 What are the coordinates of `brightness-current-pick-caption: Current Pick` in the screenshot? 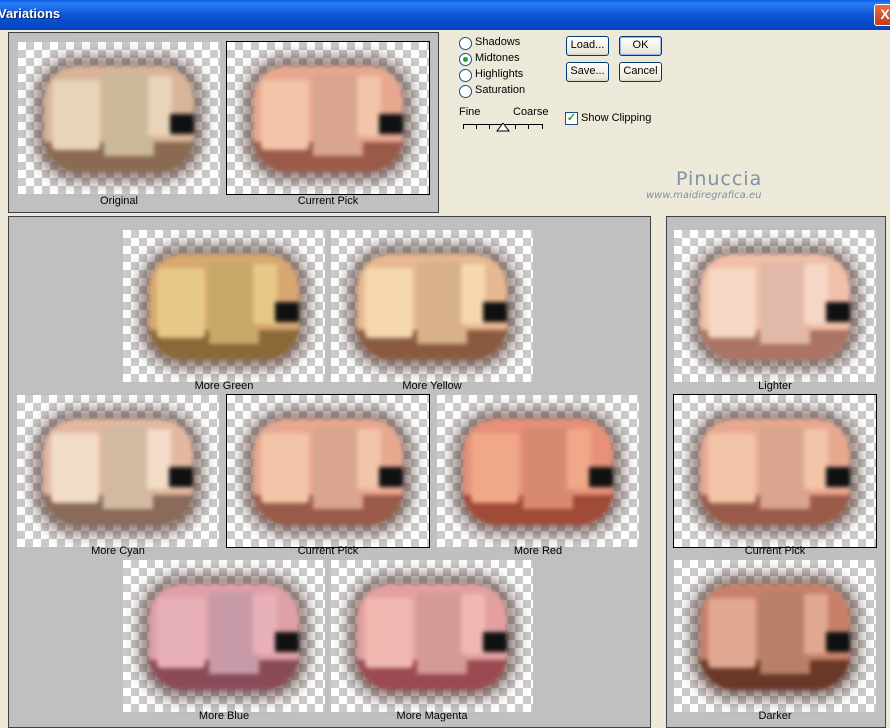 It's located at (775, 551).